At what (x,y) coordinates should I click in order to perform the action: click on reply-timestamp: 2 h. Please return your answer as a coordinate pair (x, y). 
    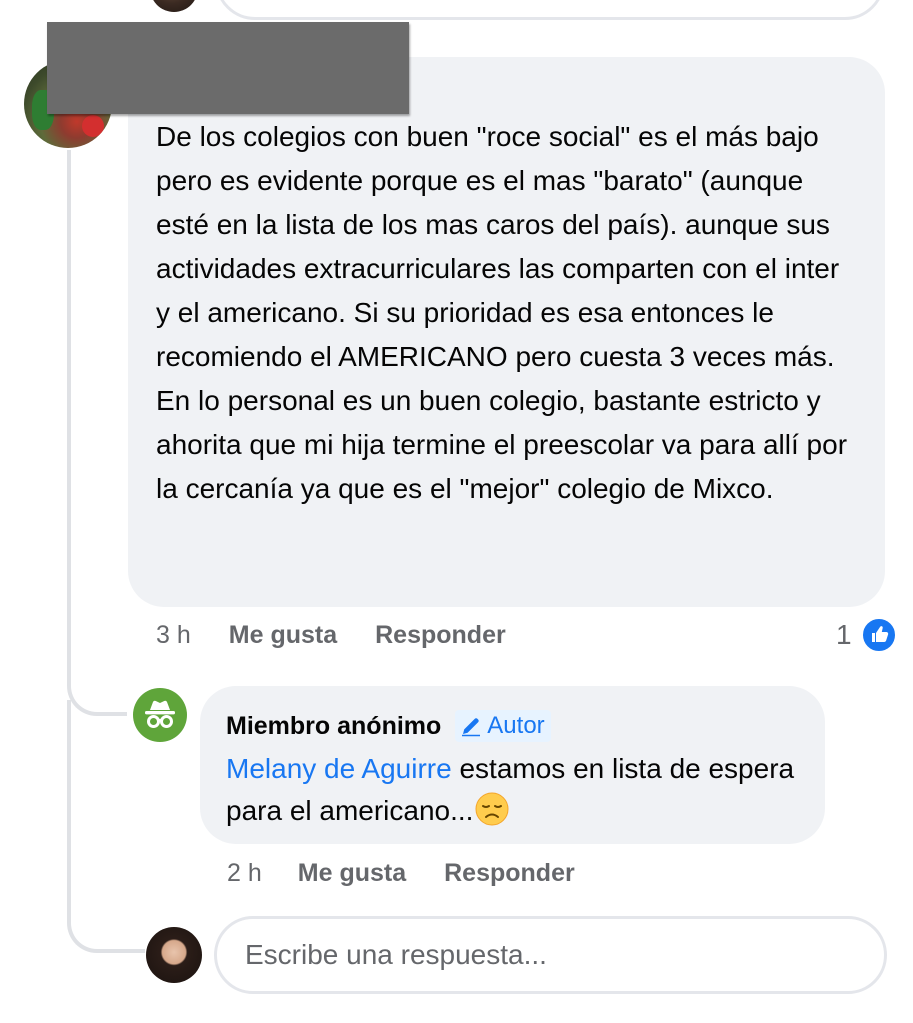
    Looking at the image, I should click on (244, 873).